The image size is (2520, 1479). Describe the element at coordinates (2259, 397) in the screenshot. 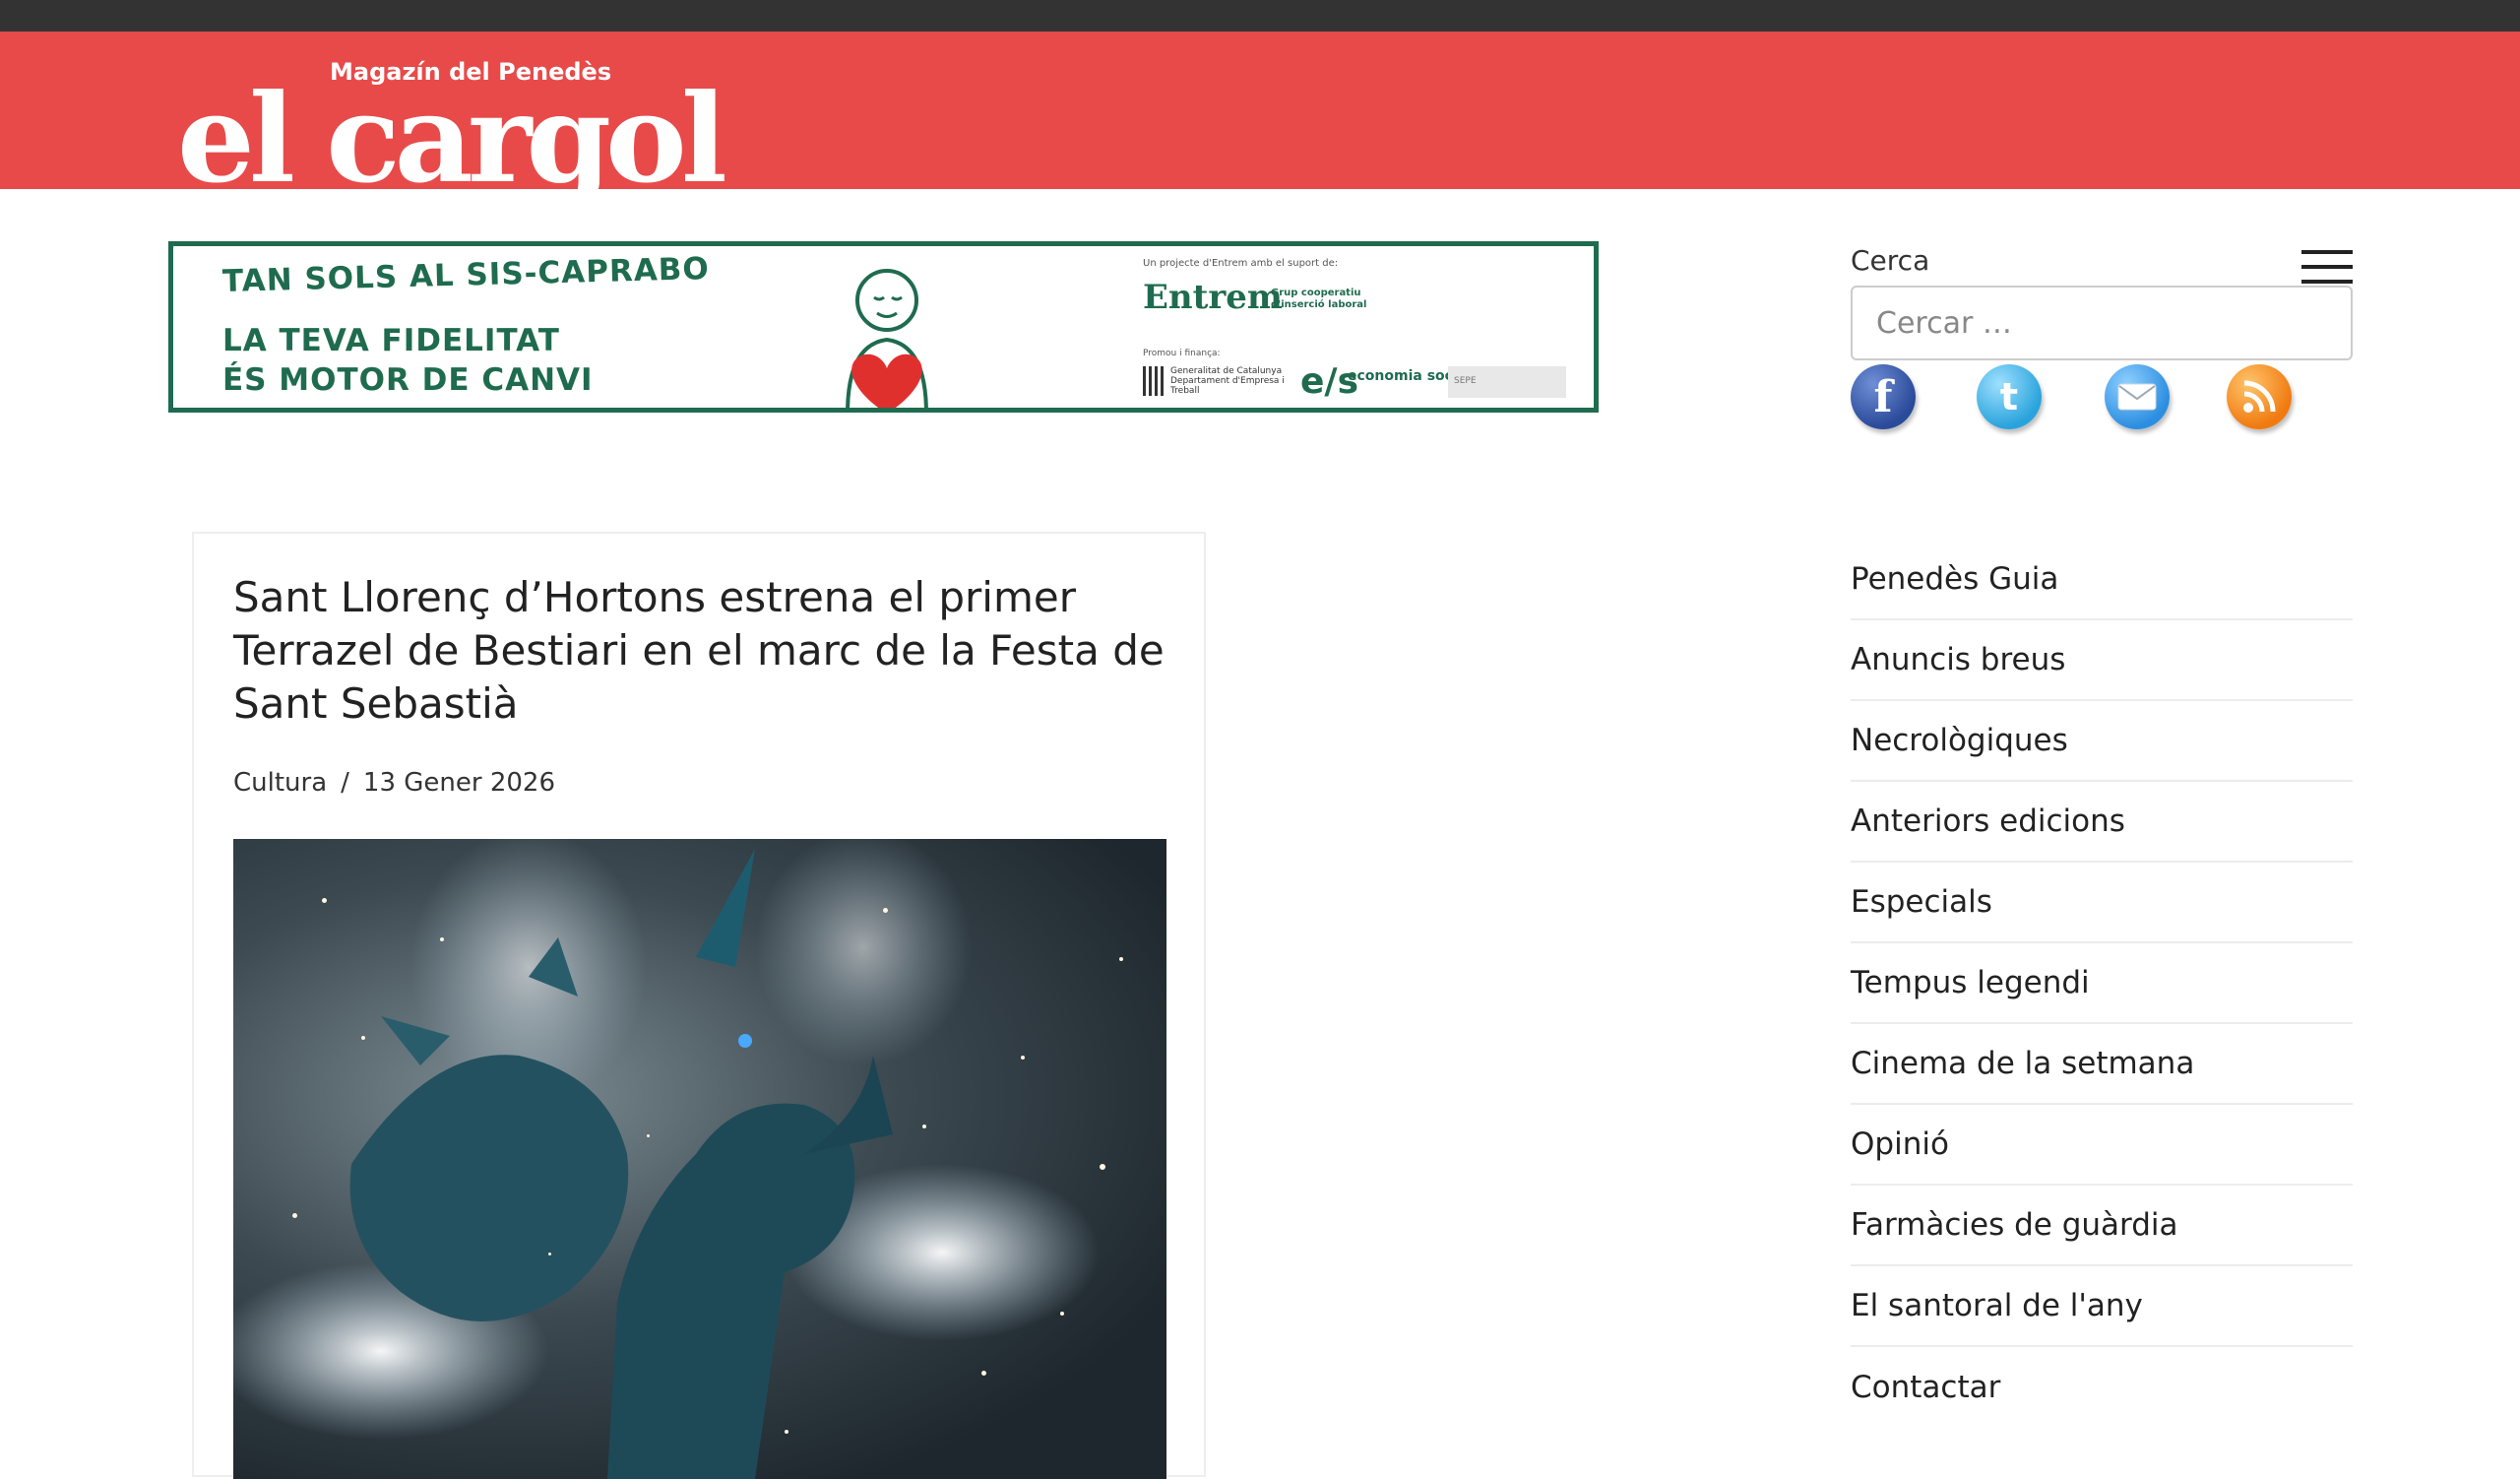

I see `rss-icon` at that location.